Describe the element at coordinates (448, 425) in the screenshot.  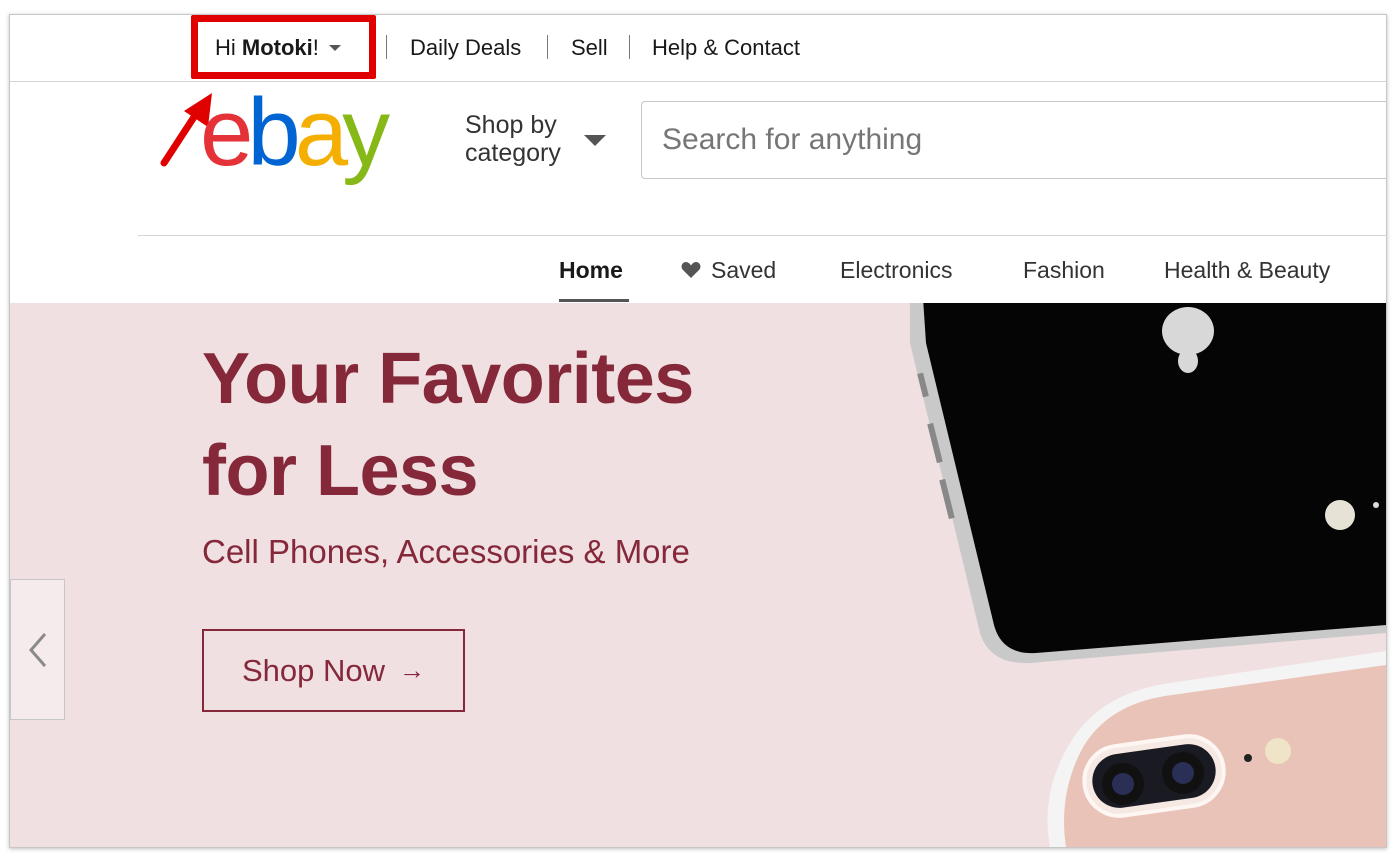
I see `hero-title: Your Favorites for Less` at that location.